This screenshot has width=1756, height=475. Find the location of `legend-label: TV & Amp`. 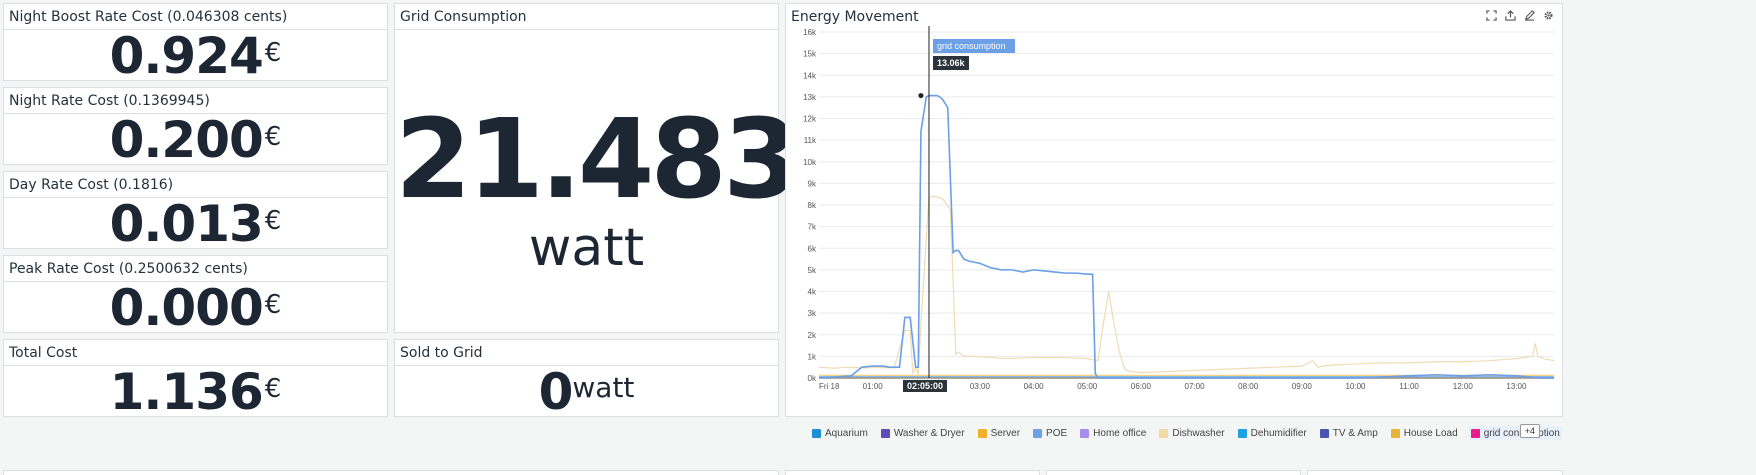

legend-label: TV & Amp is located at coordinates (1355, 433).